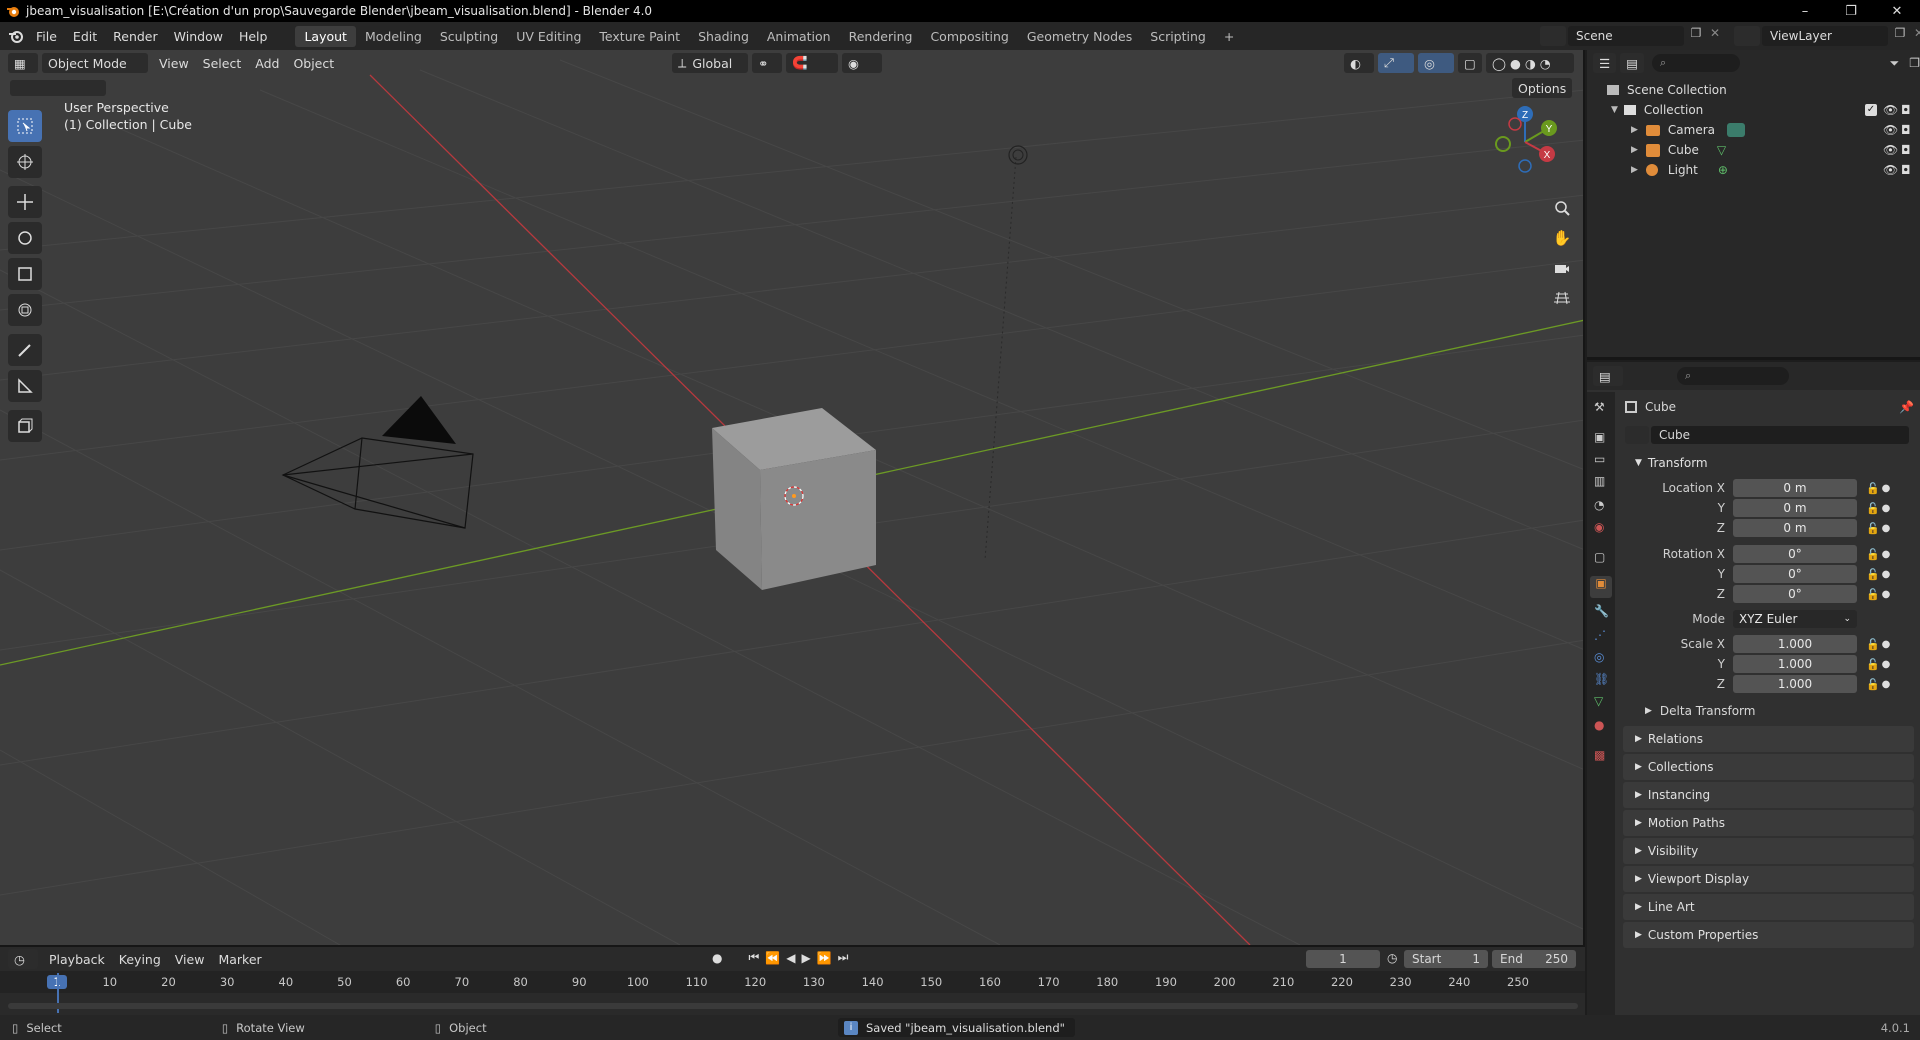  What do you see at coordinates (1553, 36) in the screenshot?
I see `scene-icon` at bounding box center [1553, 36].